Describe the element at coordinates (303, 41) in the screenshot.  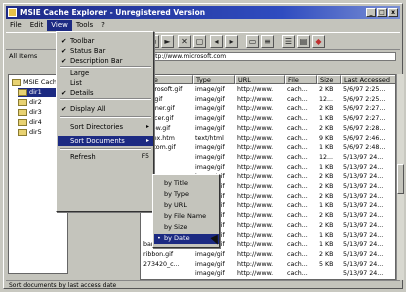
I see `color-icon: ▤` at that location.